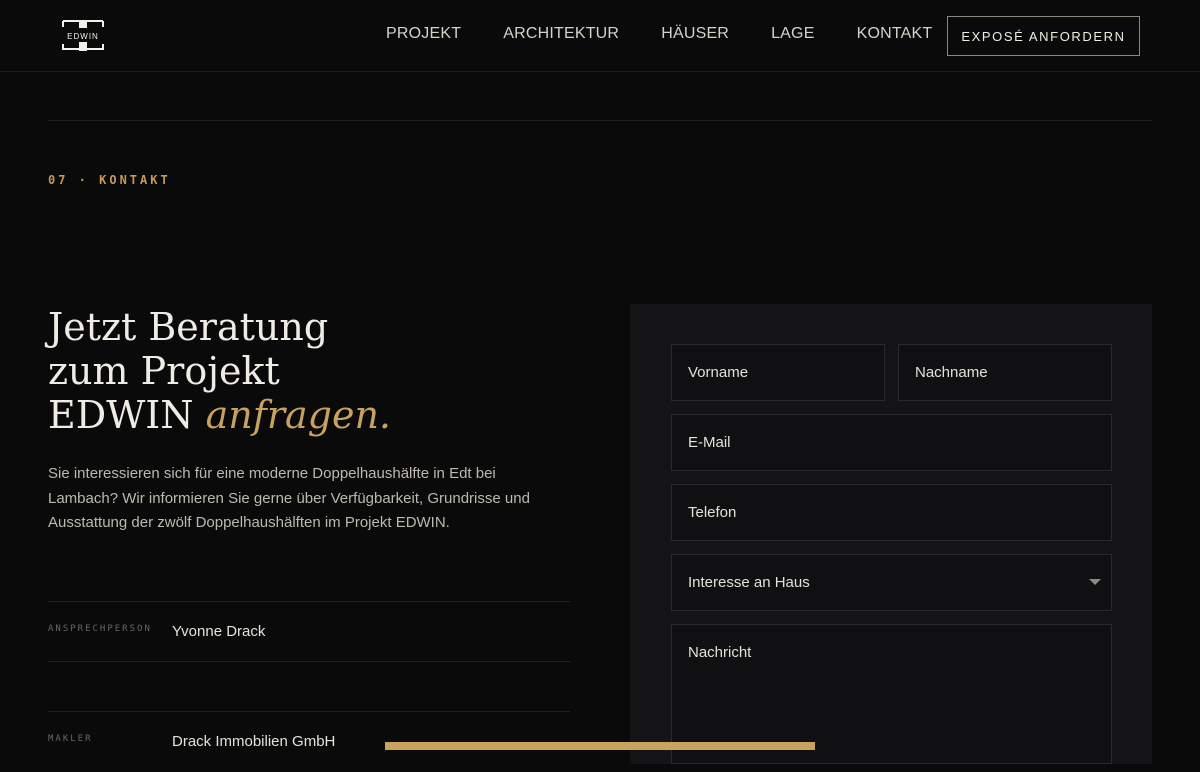 This screenshot has height=772, width=1200. What do you see at coordinates (1043, 36) in the screenshot?
I see `expose-request-button: EXPOSÉ ANFORDERN` at bounding box center [1043, 36].